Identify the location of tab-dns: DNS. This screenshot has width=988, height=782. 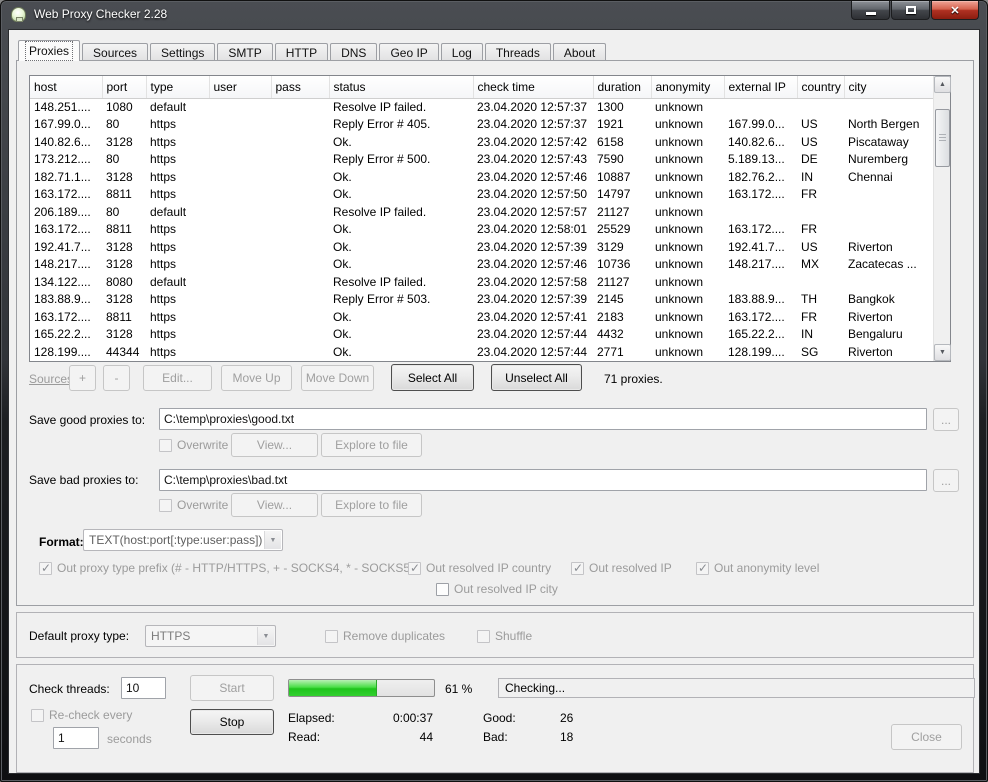
(354, 51).